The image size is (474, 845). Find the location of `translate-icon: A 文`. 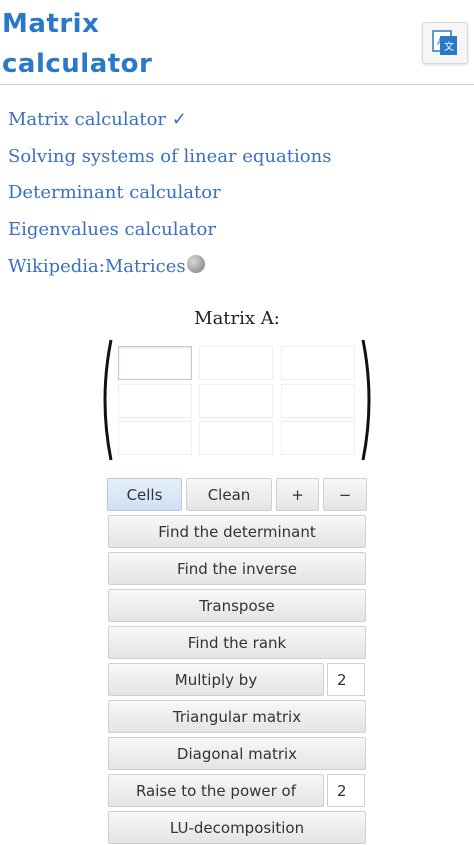

translate-icon: A 文 is located at coordinates (444, 42).